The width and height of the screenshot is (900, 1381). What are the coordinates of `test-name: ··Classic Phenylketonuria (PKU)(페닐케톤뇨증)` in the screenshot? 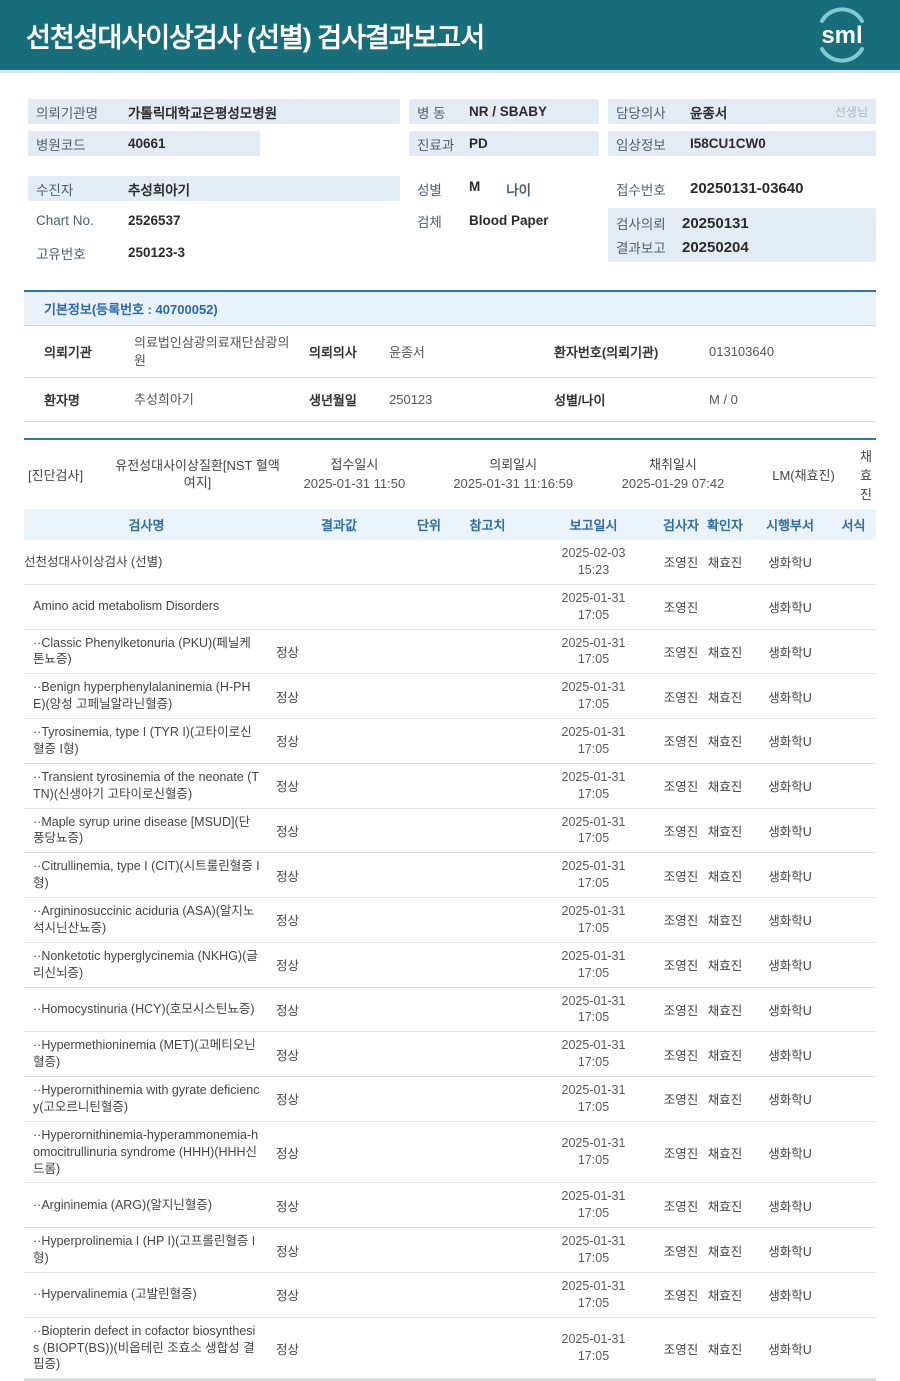 It's located at (142, 651).